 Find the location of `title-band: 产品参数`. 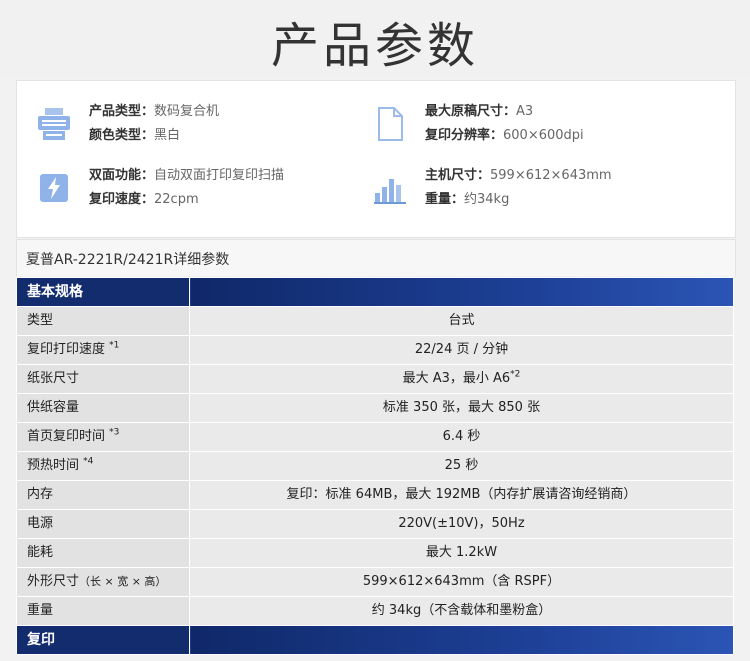

title-band: 产品参数 is located at coordinates (375, 38).